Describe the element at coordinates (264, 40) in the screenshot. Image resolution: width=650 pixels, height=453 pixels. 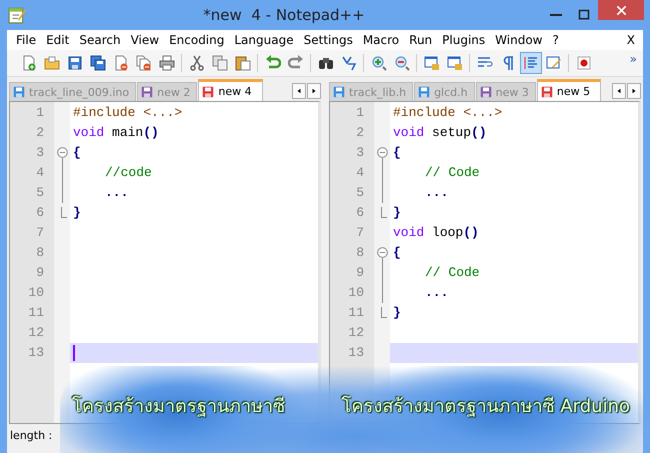
I see `menu-item: Language` at that location.